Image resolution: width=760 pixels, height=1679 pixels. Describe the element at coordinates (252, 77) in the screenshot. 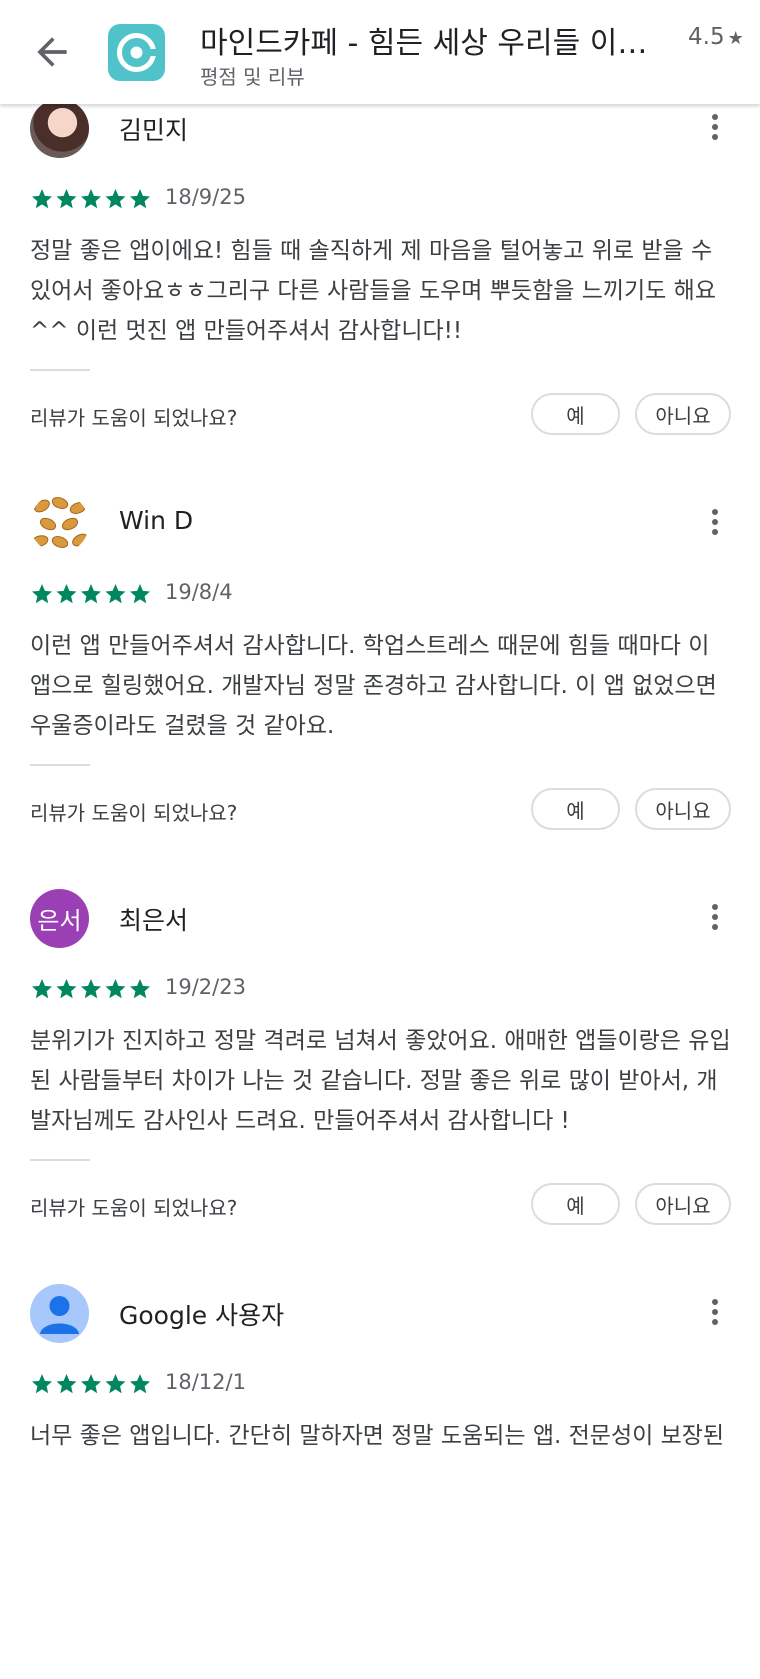

I see `page-subtitle: 평점 및 리뷰` at that location.